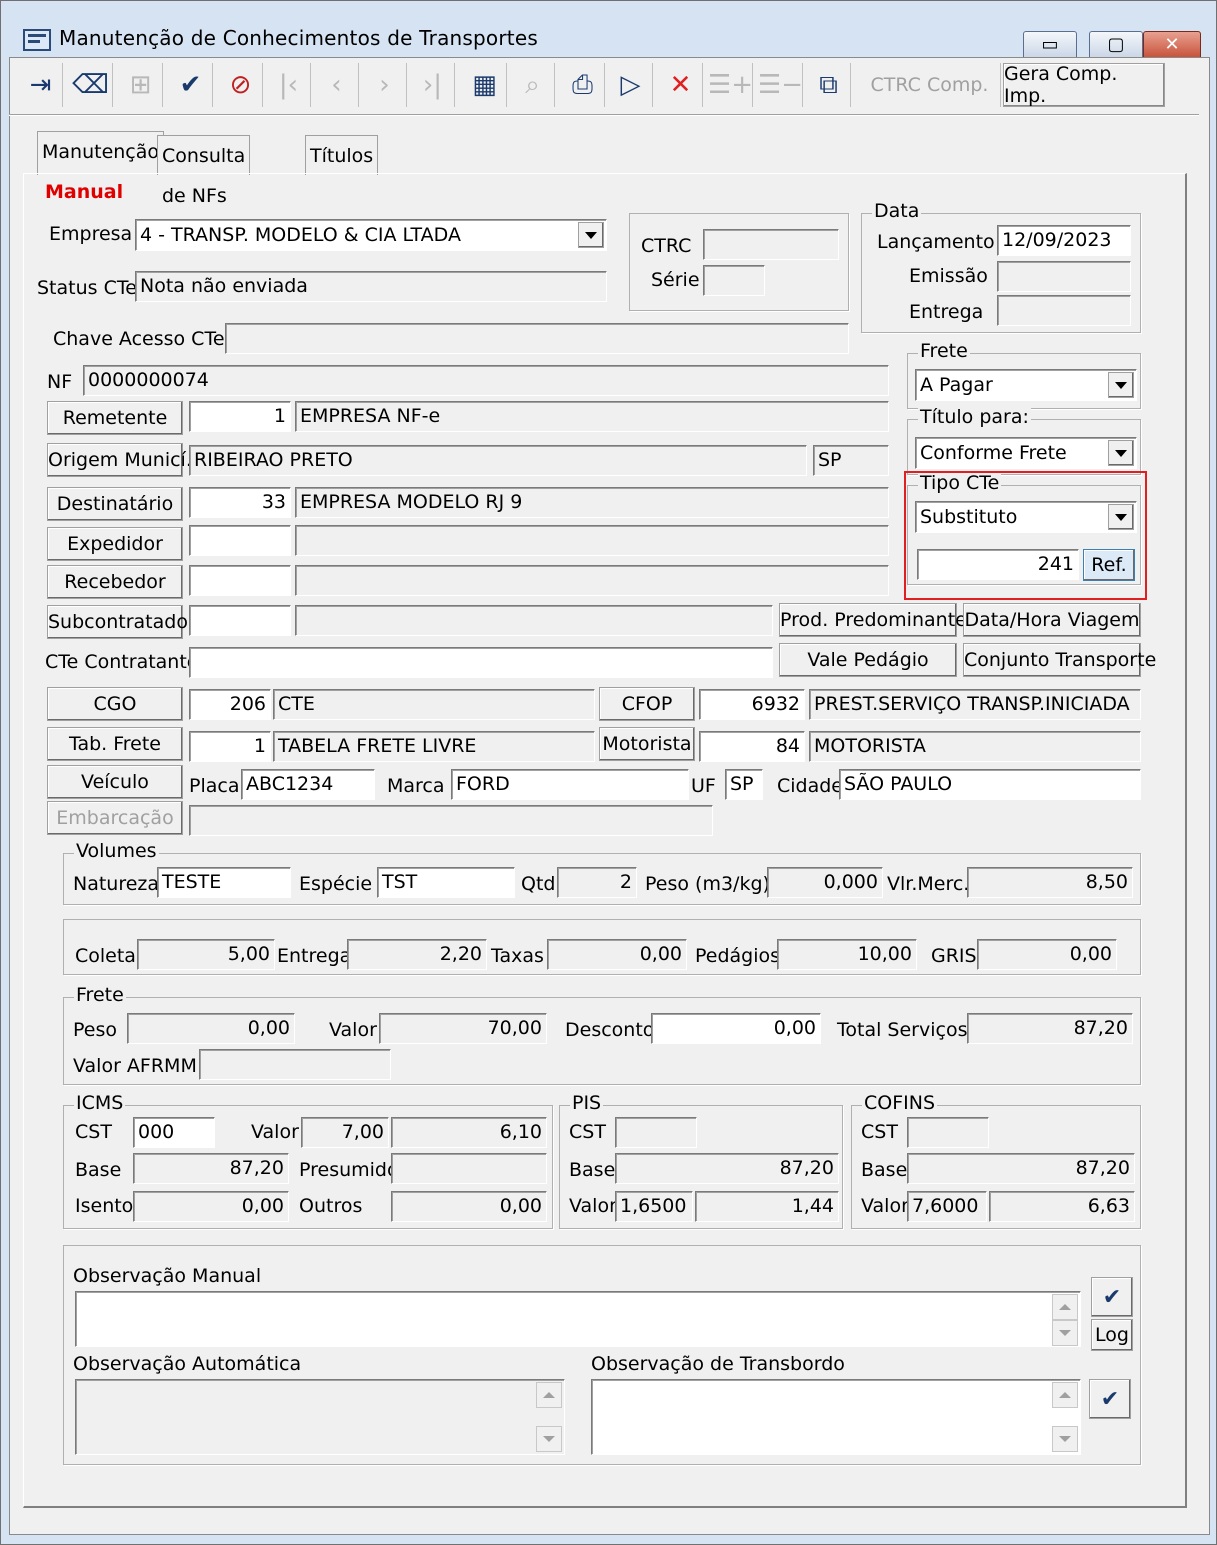 This screenshot has width=1217, height=1545. Describe the element at coordinates (115, 582) in the screenshot. I see `recebedor-button: Recebedor` at that location.